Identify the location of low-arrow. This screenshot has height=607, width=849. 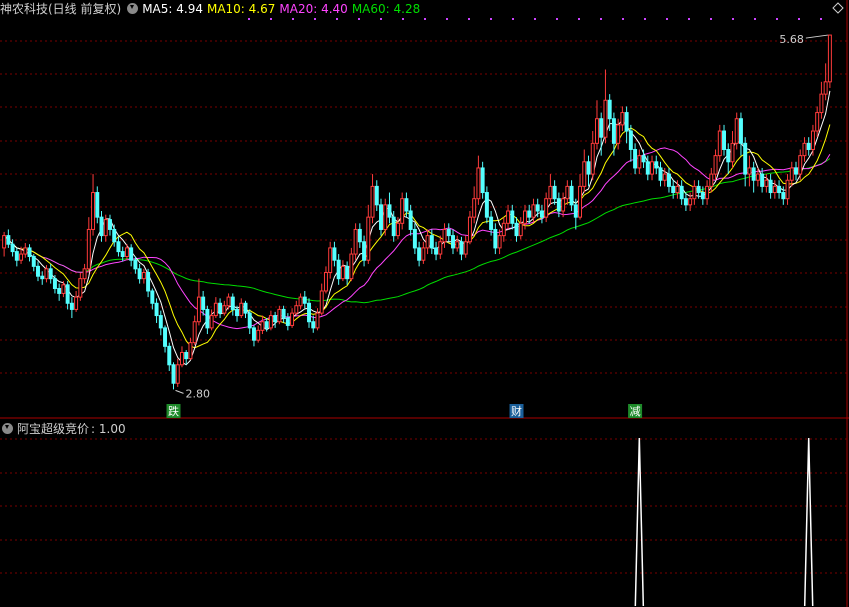
(179, 391).